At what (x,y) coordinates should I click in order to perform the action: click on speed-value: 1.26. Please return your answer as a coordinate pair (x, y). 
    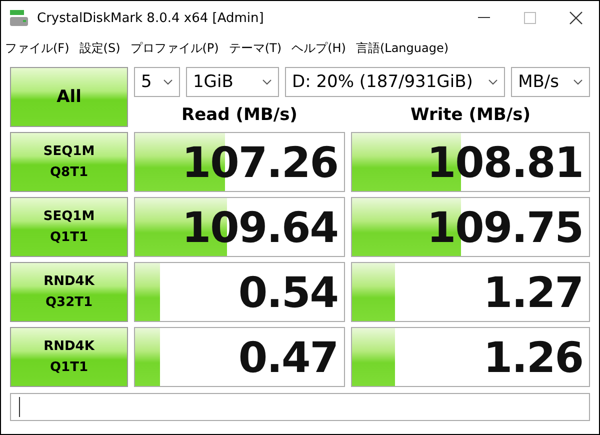
    Looking at the image, I should click on (533, 357).